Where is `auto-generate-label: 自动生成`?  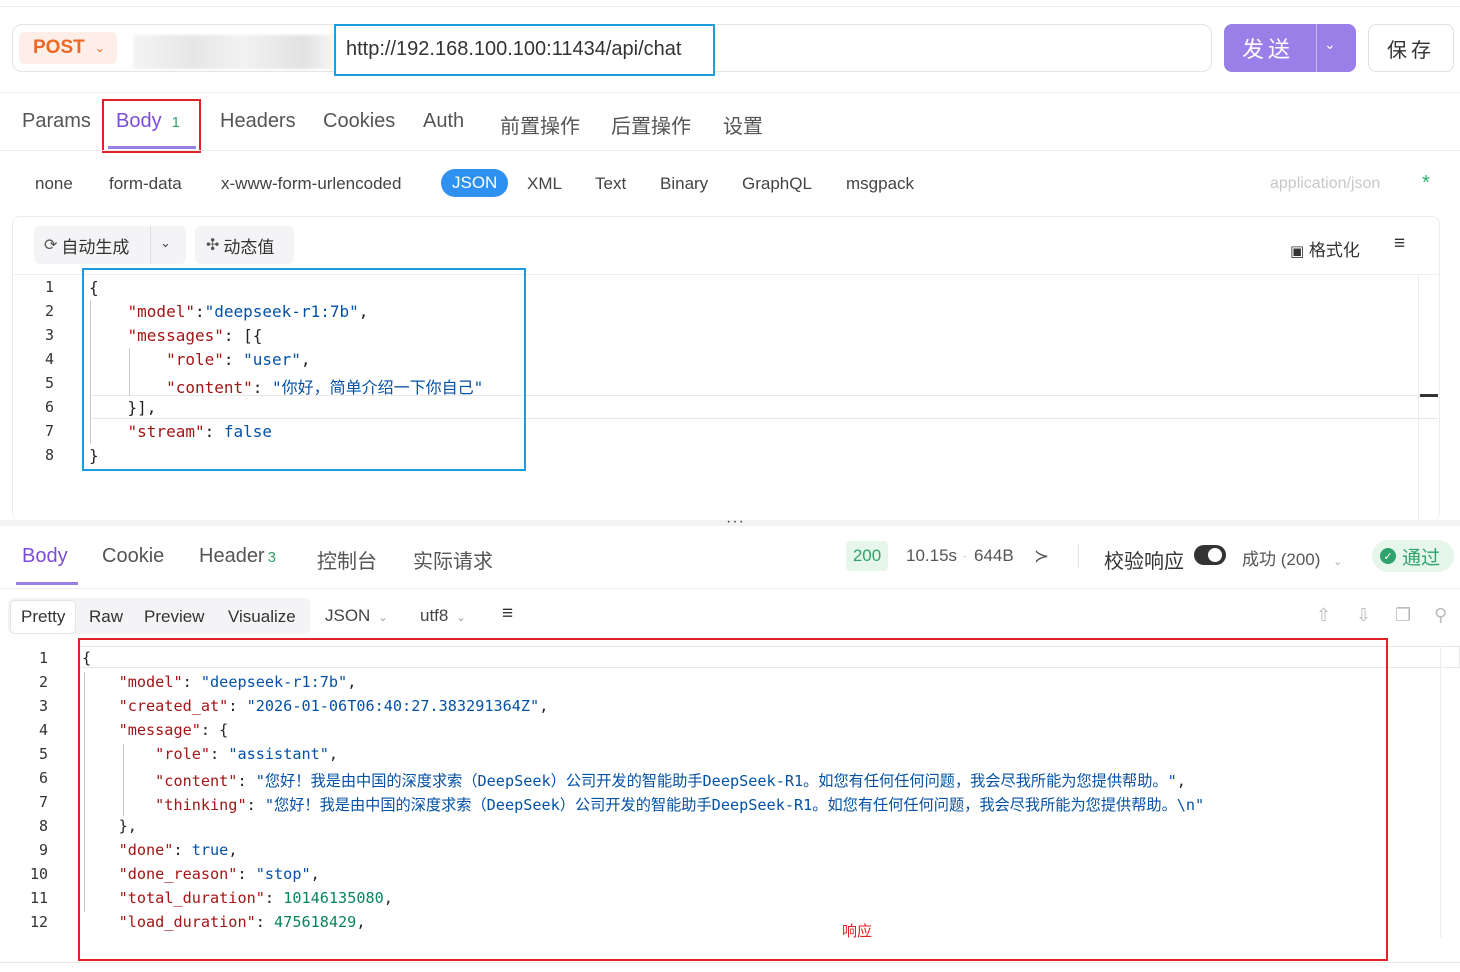
auto-generate-label: 自动生成 is located at coordinates (95, 247).